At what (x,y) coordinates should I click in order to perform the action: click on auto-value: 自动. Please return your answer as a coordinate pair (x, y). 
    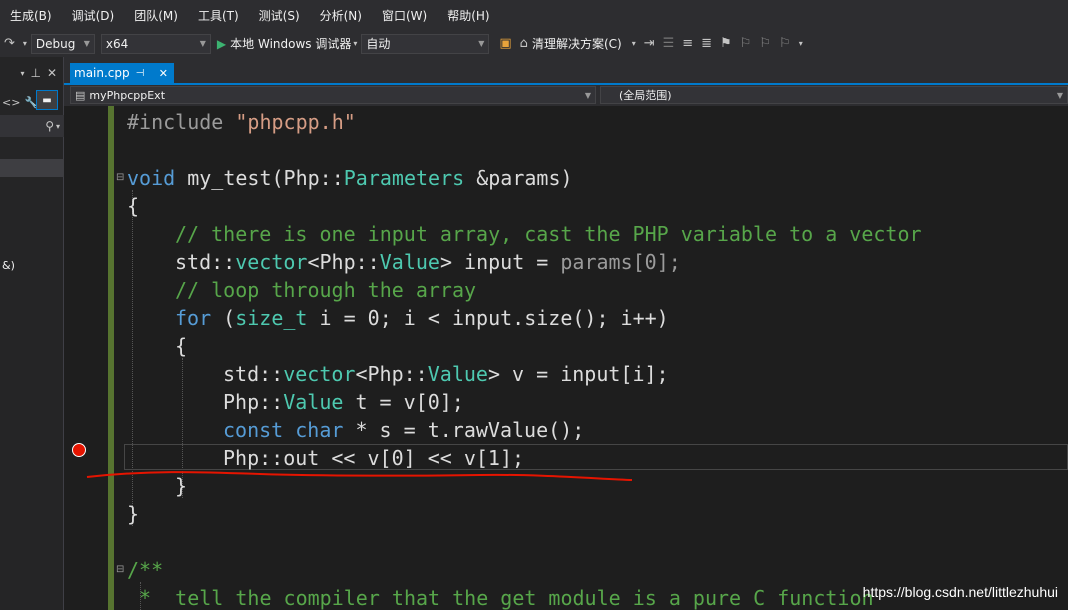
    Looking at the image, I should click on (378, 44).